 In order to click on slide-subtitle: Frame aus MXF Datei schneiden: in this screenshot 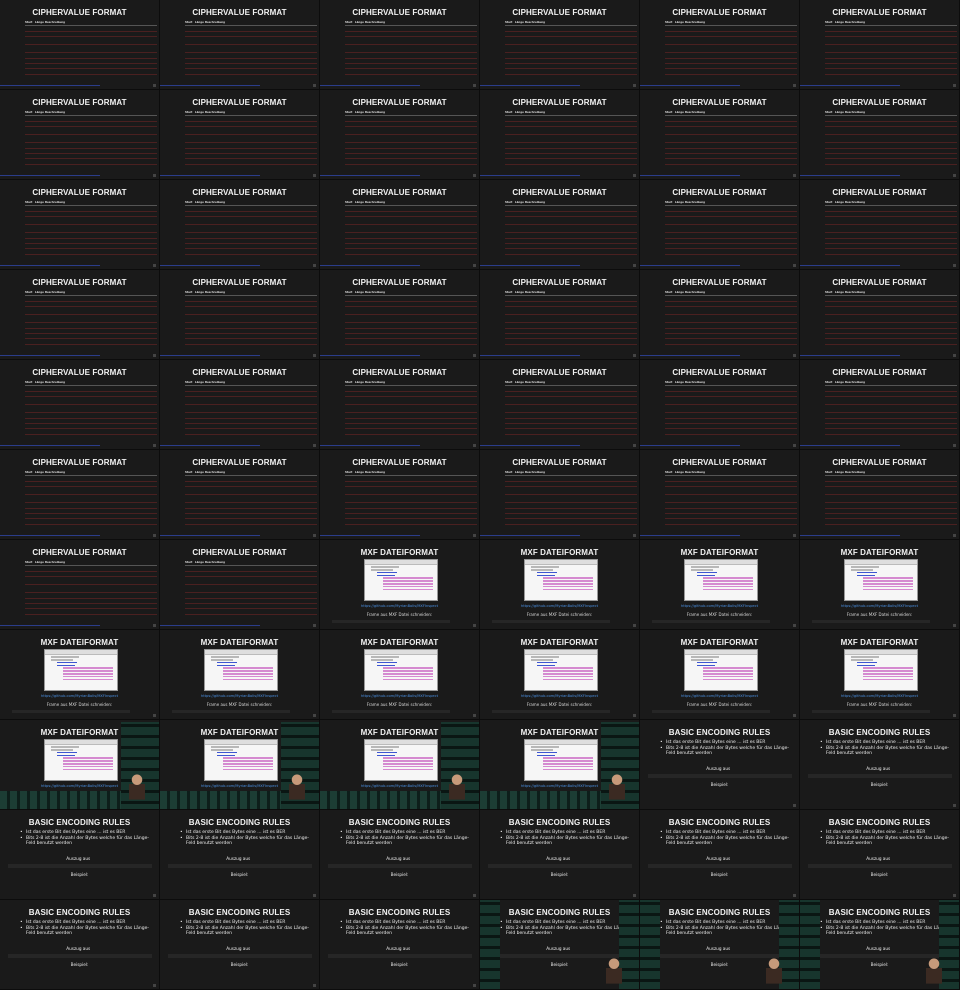, I will do `click(719, 704)`.